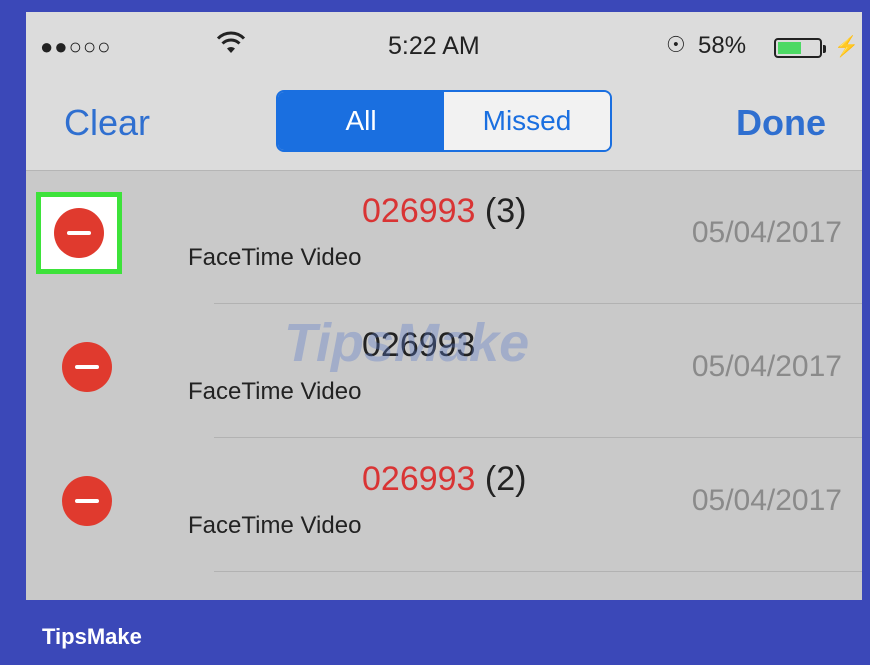 Image resolution: width=870 pixels, height=665 pixels. What do you see at coordinates (407, 343) in the screenshot?
I see `watermark-logo: TipsMake` at bounding box center [407, 343].